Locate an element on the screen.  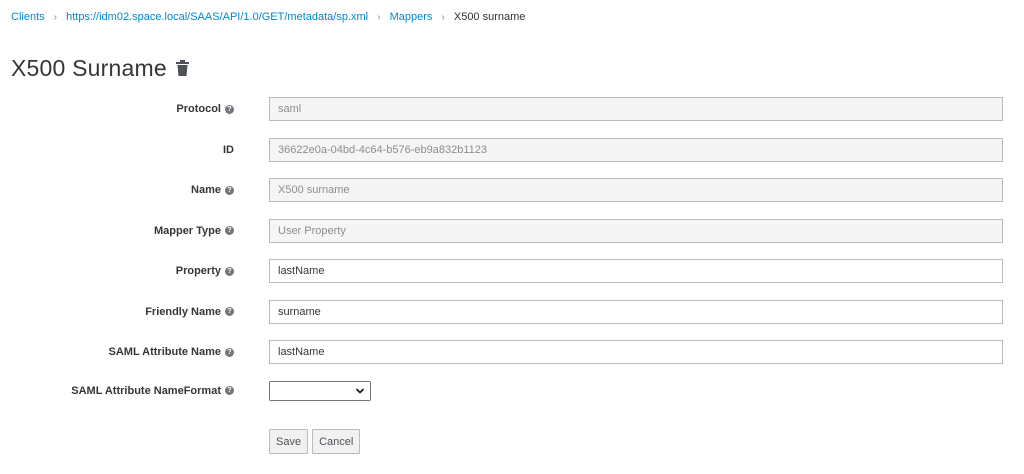
protocol-label-text: Protocol is located at coordinates (198, 109).